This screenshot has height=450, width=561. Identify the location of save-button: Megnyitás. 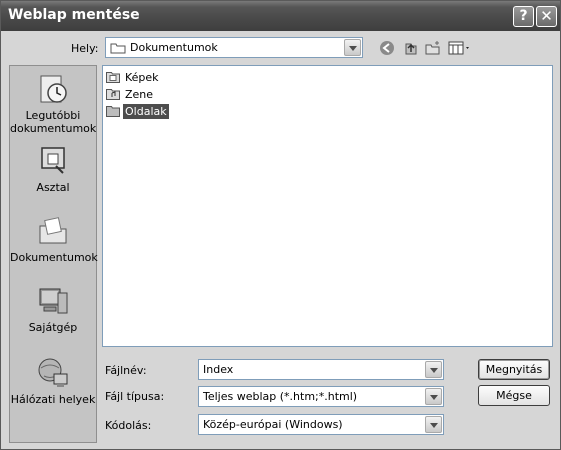
(514, 369).